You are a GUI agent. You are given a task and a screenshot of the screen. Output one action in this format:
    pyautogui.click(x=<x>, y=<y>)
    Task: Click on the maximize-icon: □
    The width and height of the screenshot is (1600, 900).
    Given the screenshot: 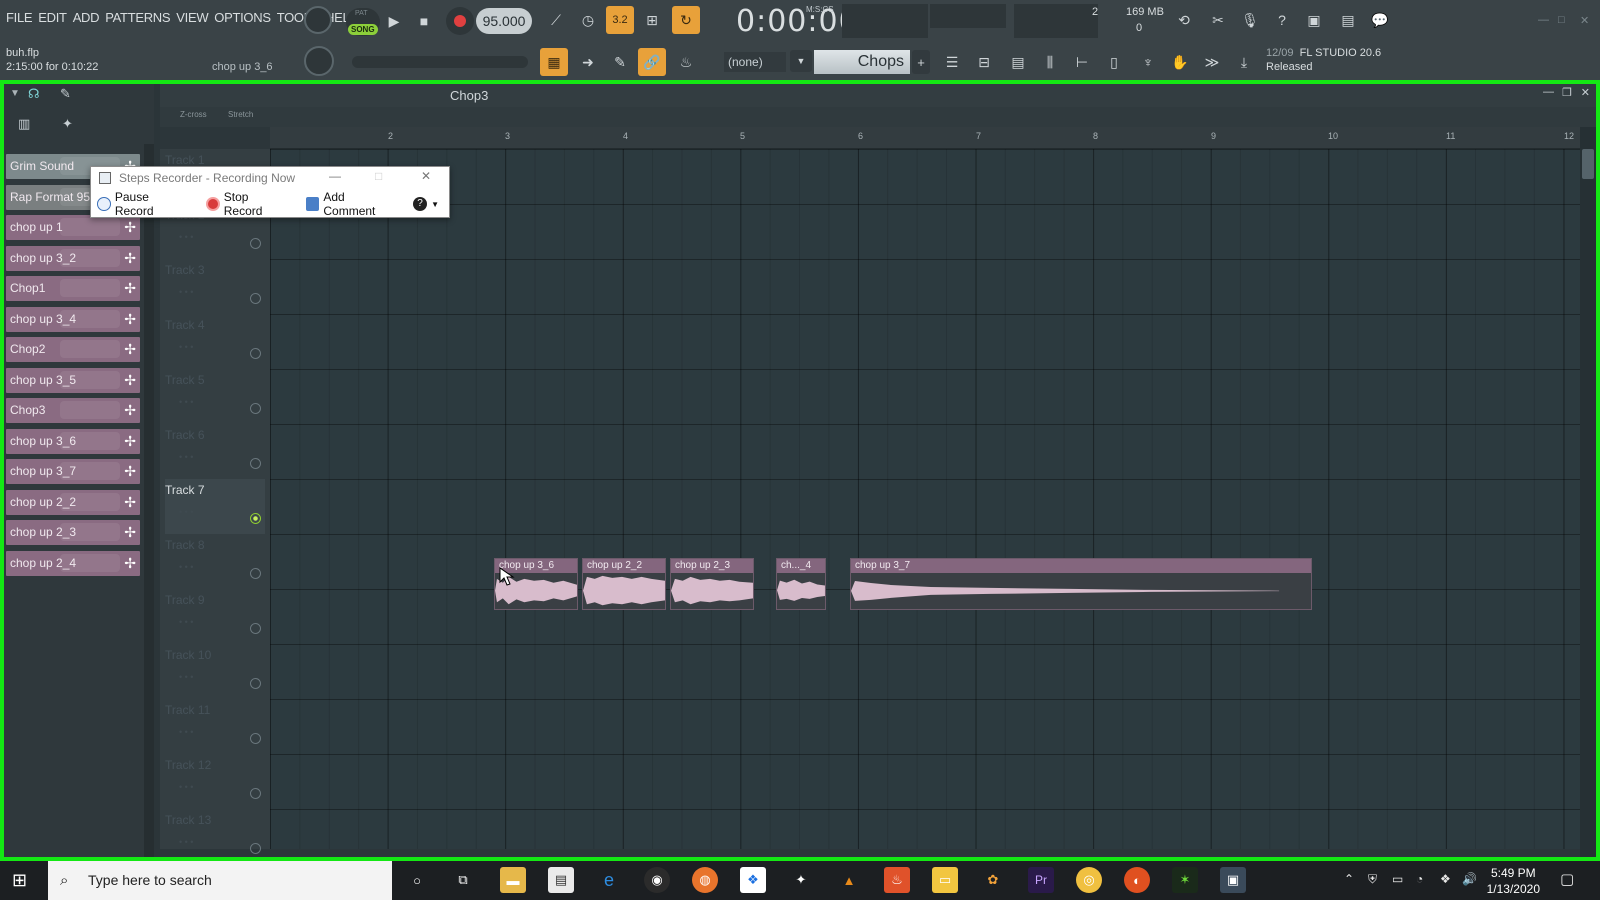 What is the action you would take?
    pyautogui.click(x=1561, y=20)
    